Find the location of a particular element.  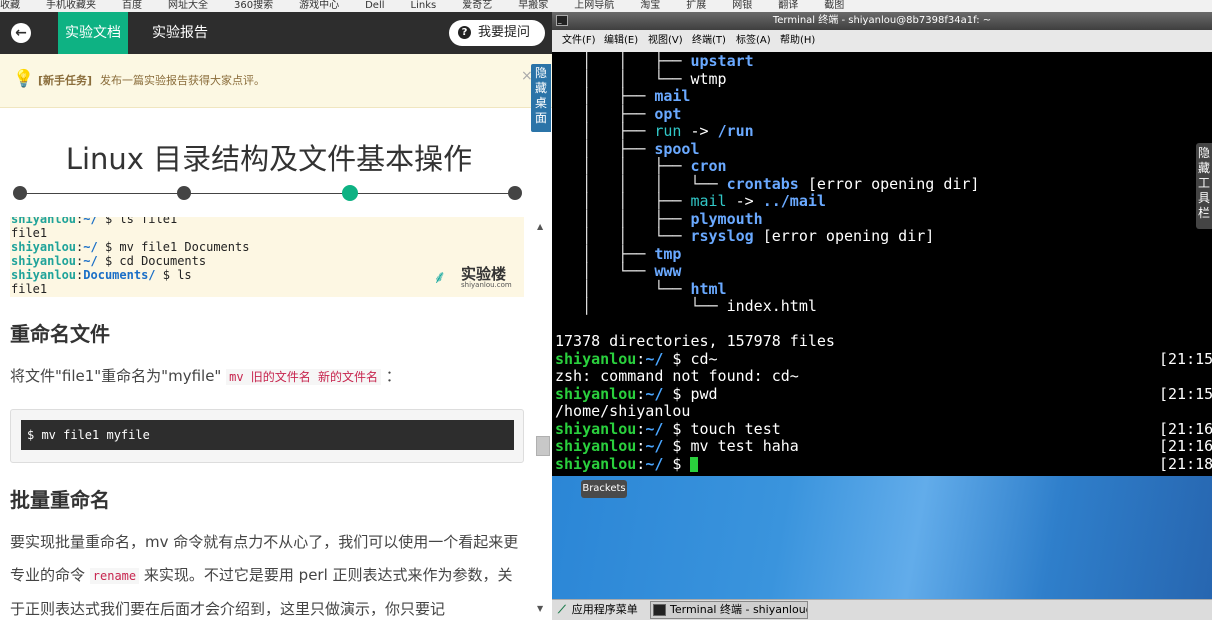

prompt-command: $ cd~ is located at coordinates (690, 358).